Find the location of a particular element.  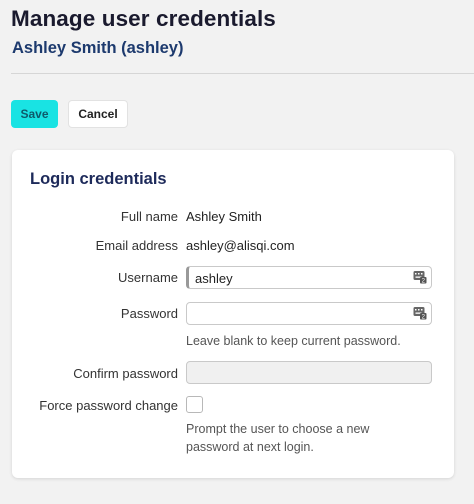

user-subtitle: Ashley Smith (ashley) is located at coordinates (98, 48).